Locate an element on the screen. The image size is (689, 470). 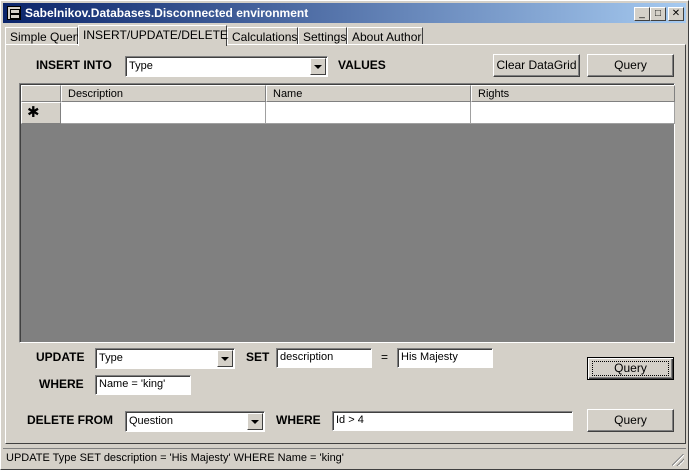
tab-simple-query: Simple Query is located at coordinates (44, 36).